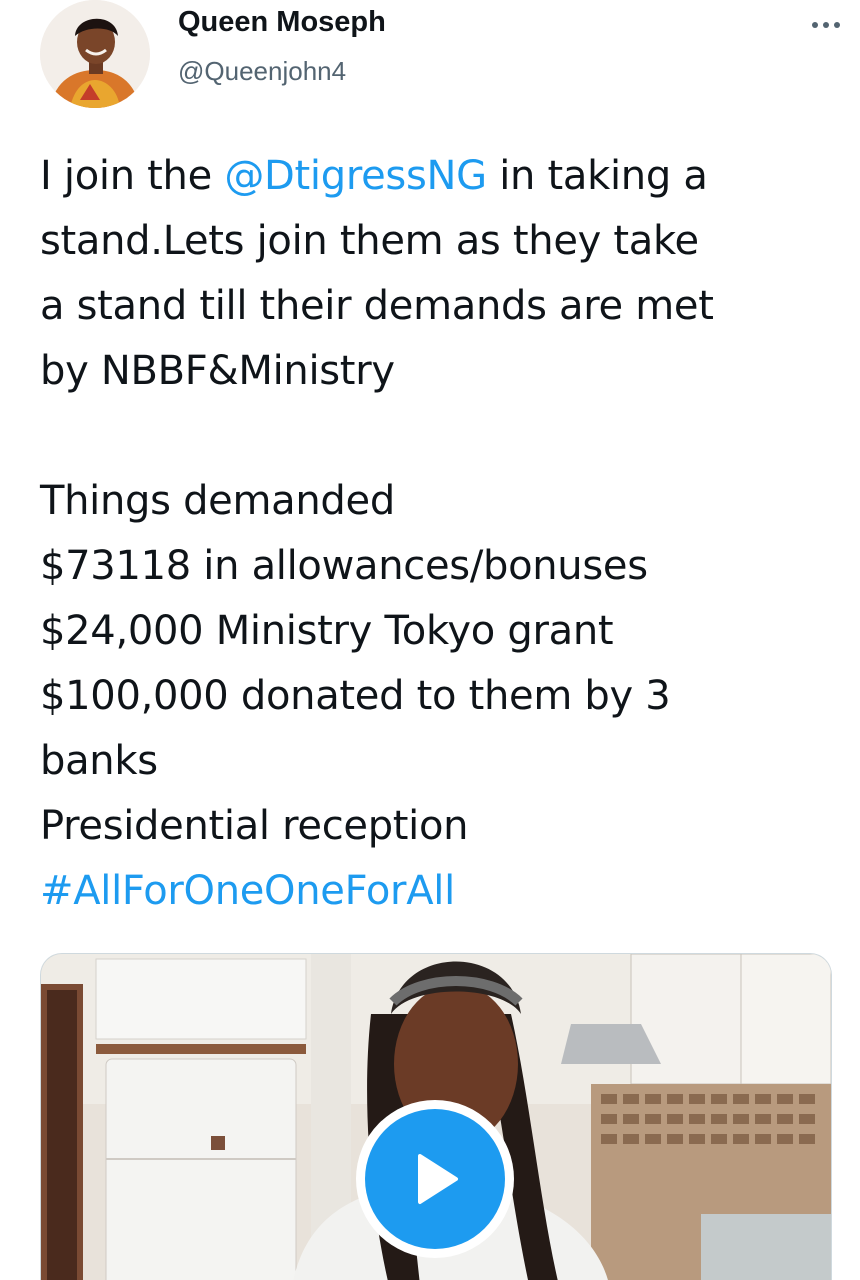 The width and height of the screenshot is (860, 1280). I want to click on profile-photo-icon, so click(95, 54).